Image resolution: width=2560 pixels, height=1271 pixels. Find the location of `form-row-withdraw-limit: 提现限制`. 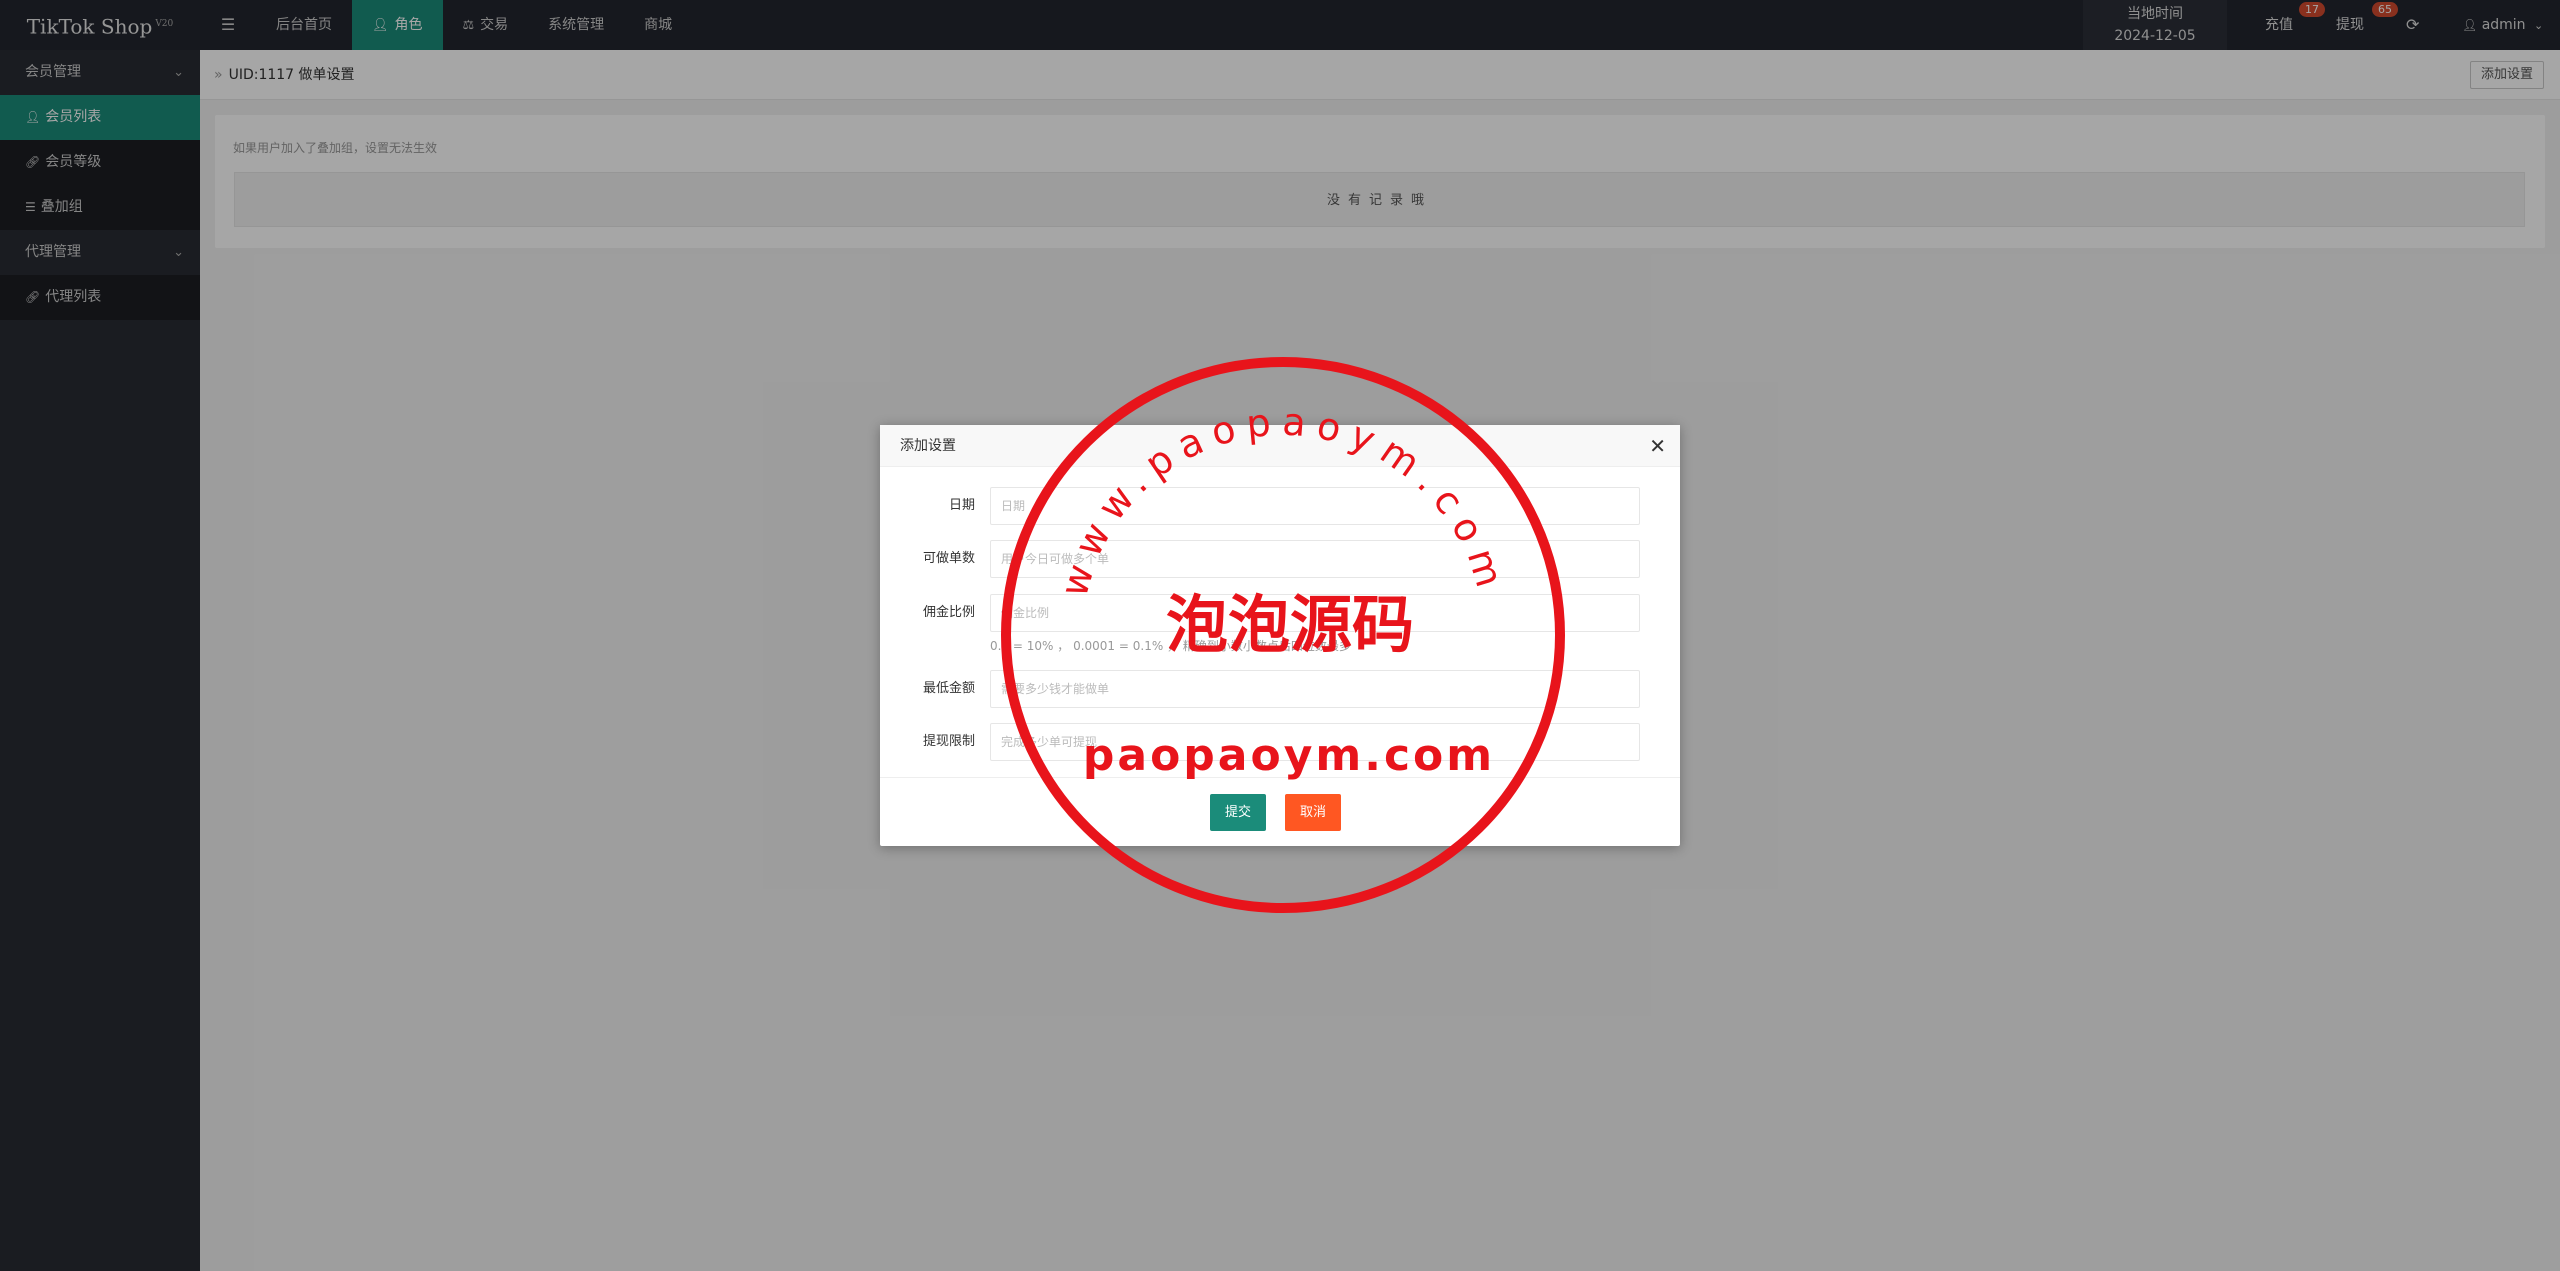

form-row-withdraw-limit: 提现限制 is located at coordinates (1280, 742).